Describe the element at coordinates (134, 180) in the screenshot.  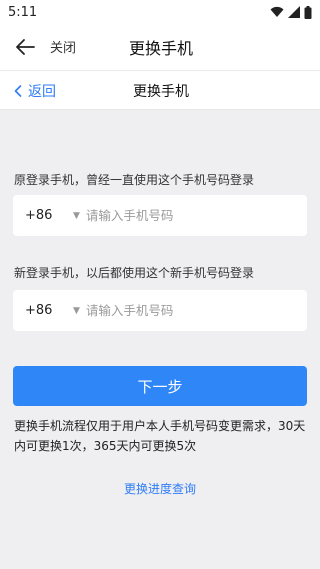
I see `old-phone-label: 原登录手机，曾经一直使用这个手机号码登录` at that location.